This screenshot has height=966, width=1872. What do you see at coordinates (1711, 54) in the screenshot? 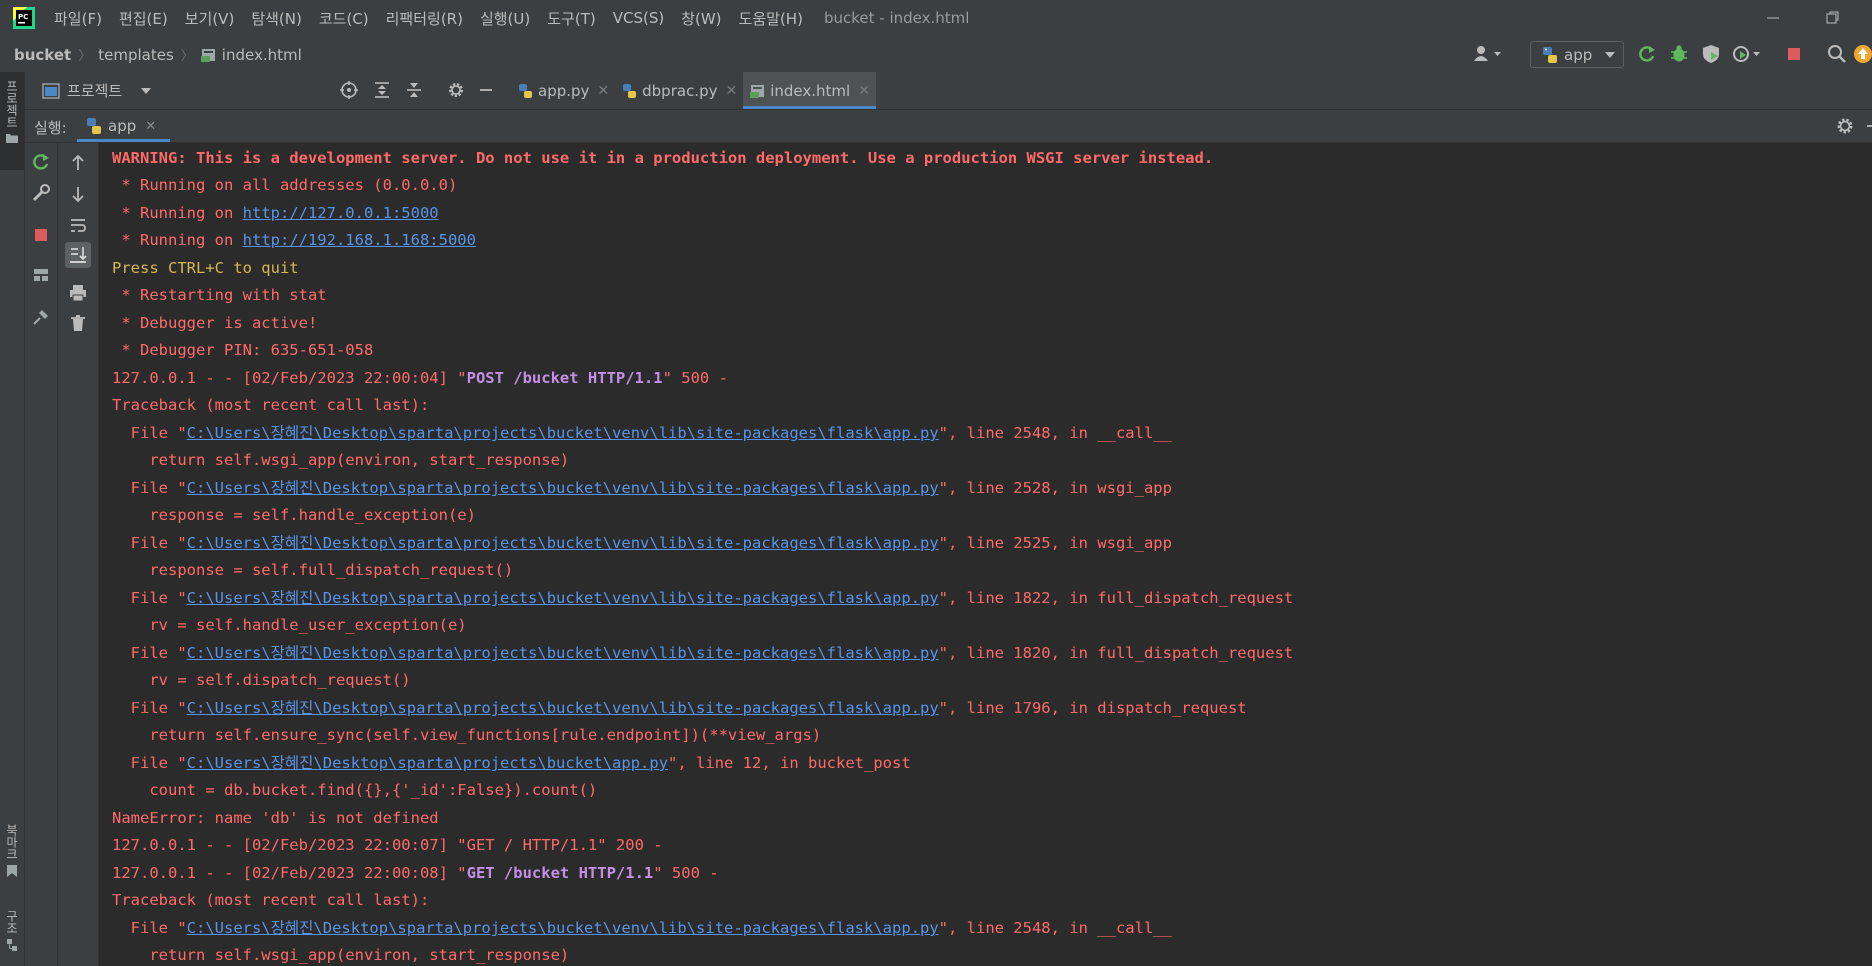
I see `coverage-icon` at bounding box center [1711, 54].